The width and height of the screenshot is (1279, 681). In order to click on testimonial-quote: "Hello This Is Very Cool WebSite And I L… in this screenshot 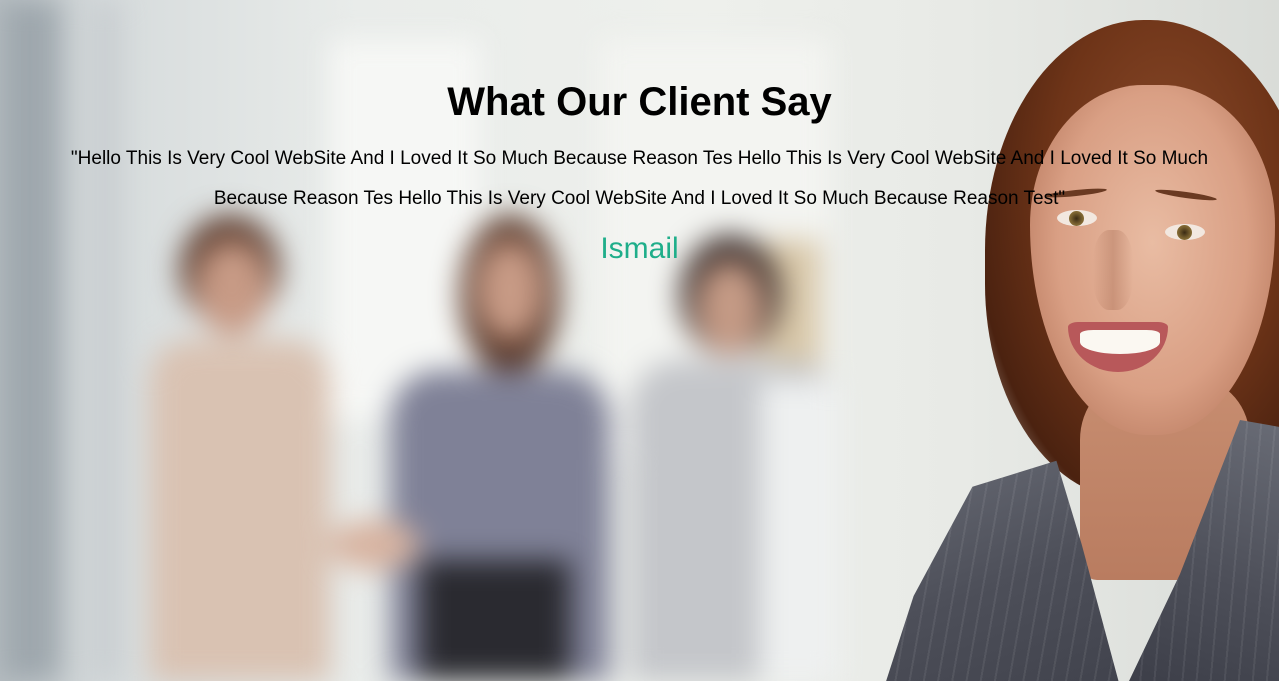, I will do `click(639, 178)`.